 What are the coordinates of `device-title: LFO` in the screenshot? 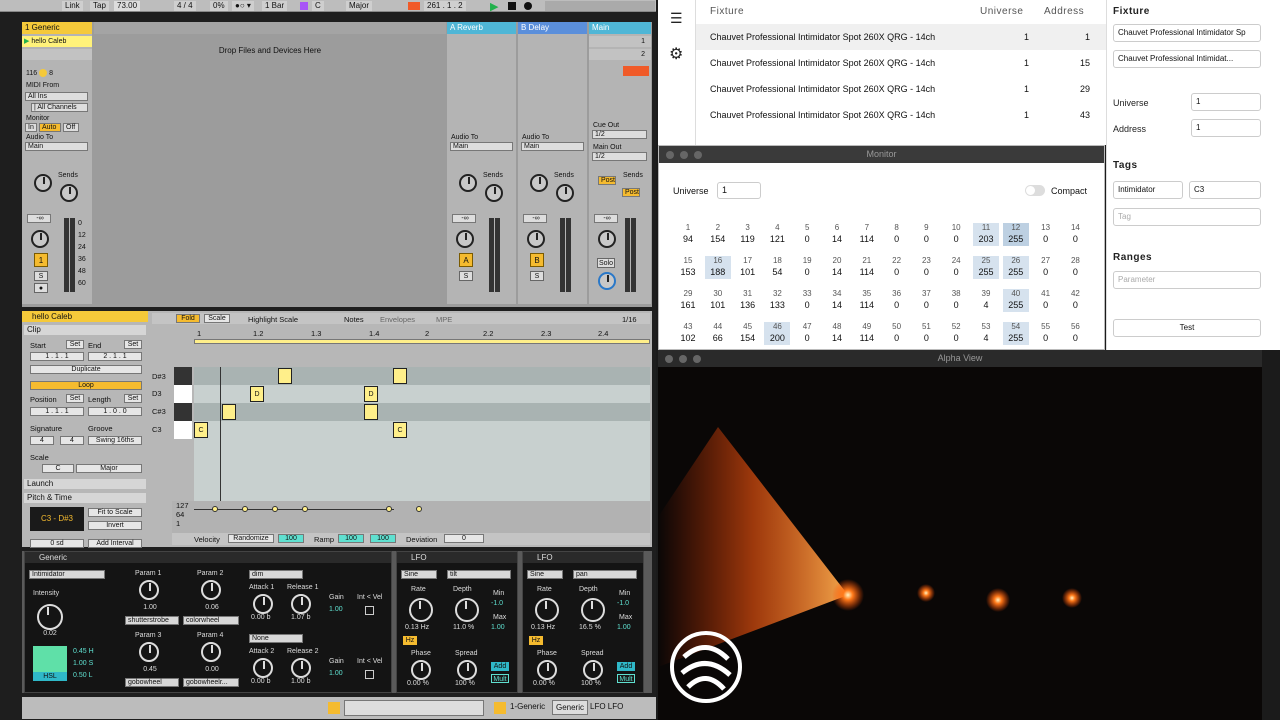 It's located at (457, 557).